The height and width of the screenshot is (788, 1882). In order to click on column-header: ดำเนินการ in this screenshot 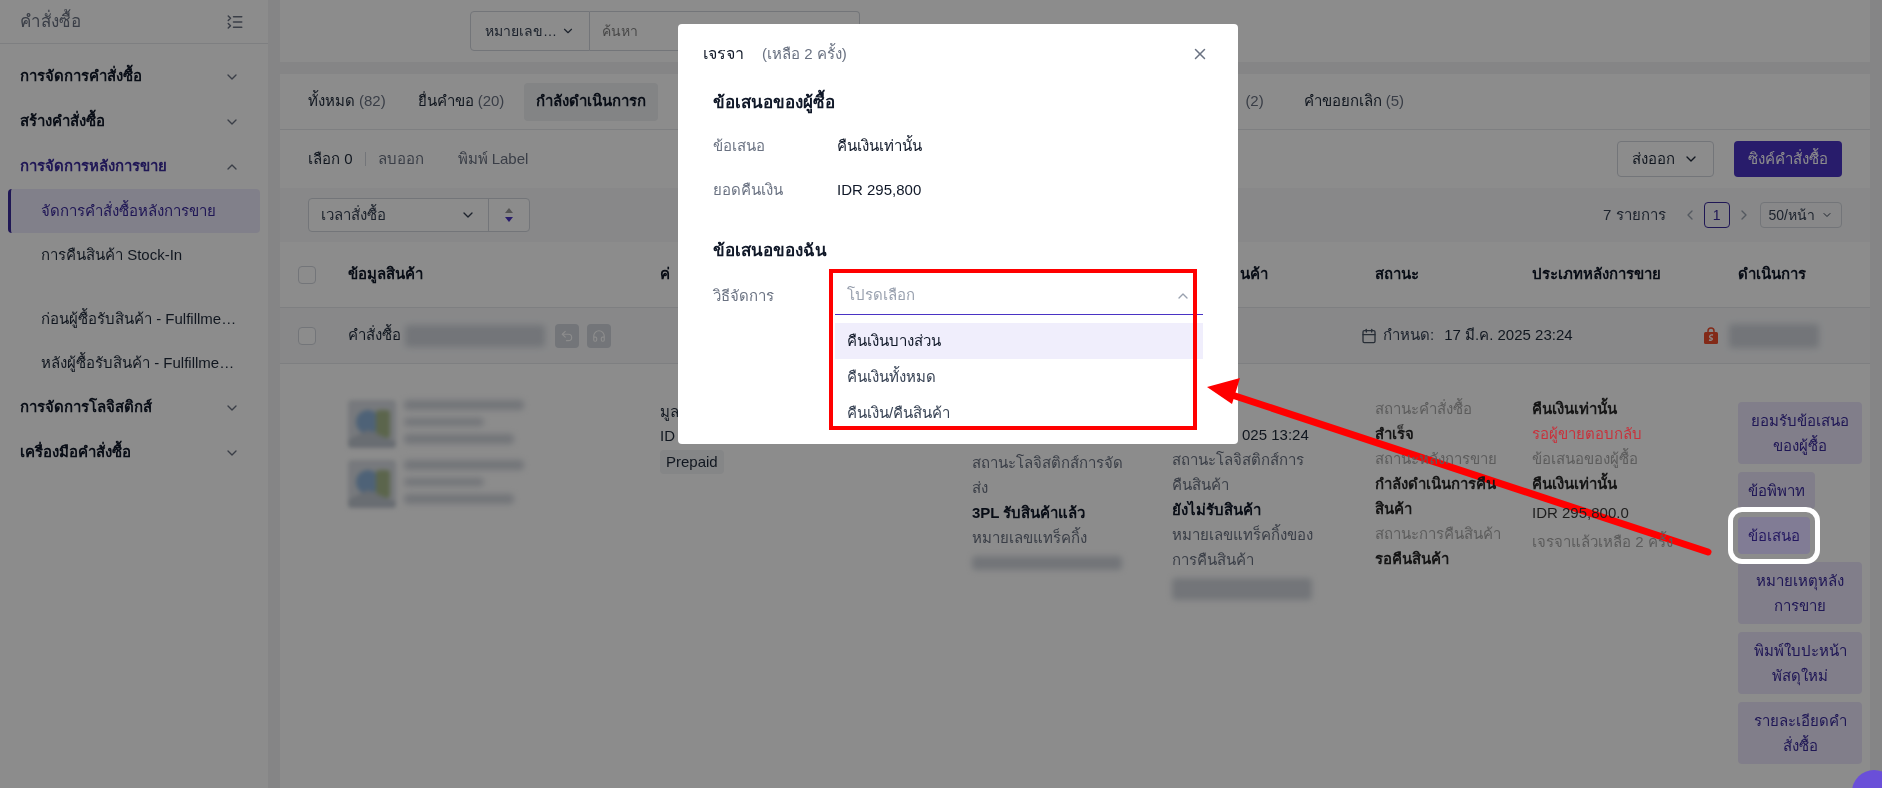, I will do `click(1772, 274)`.